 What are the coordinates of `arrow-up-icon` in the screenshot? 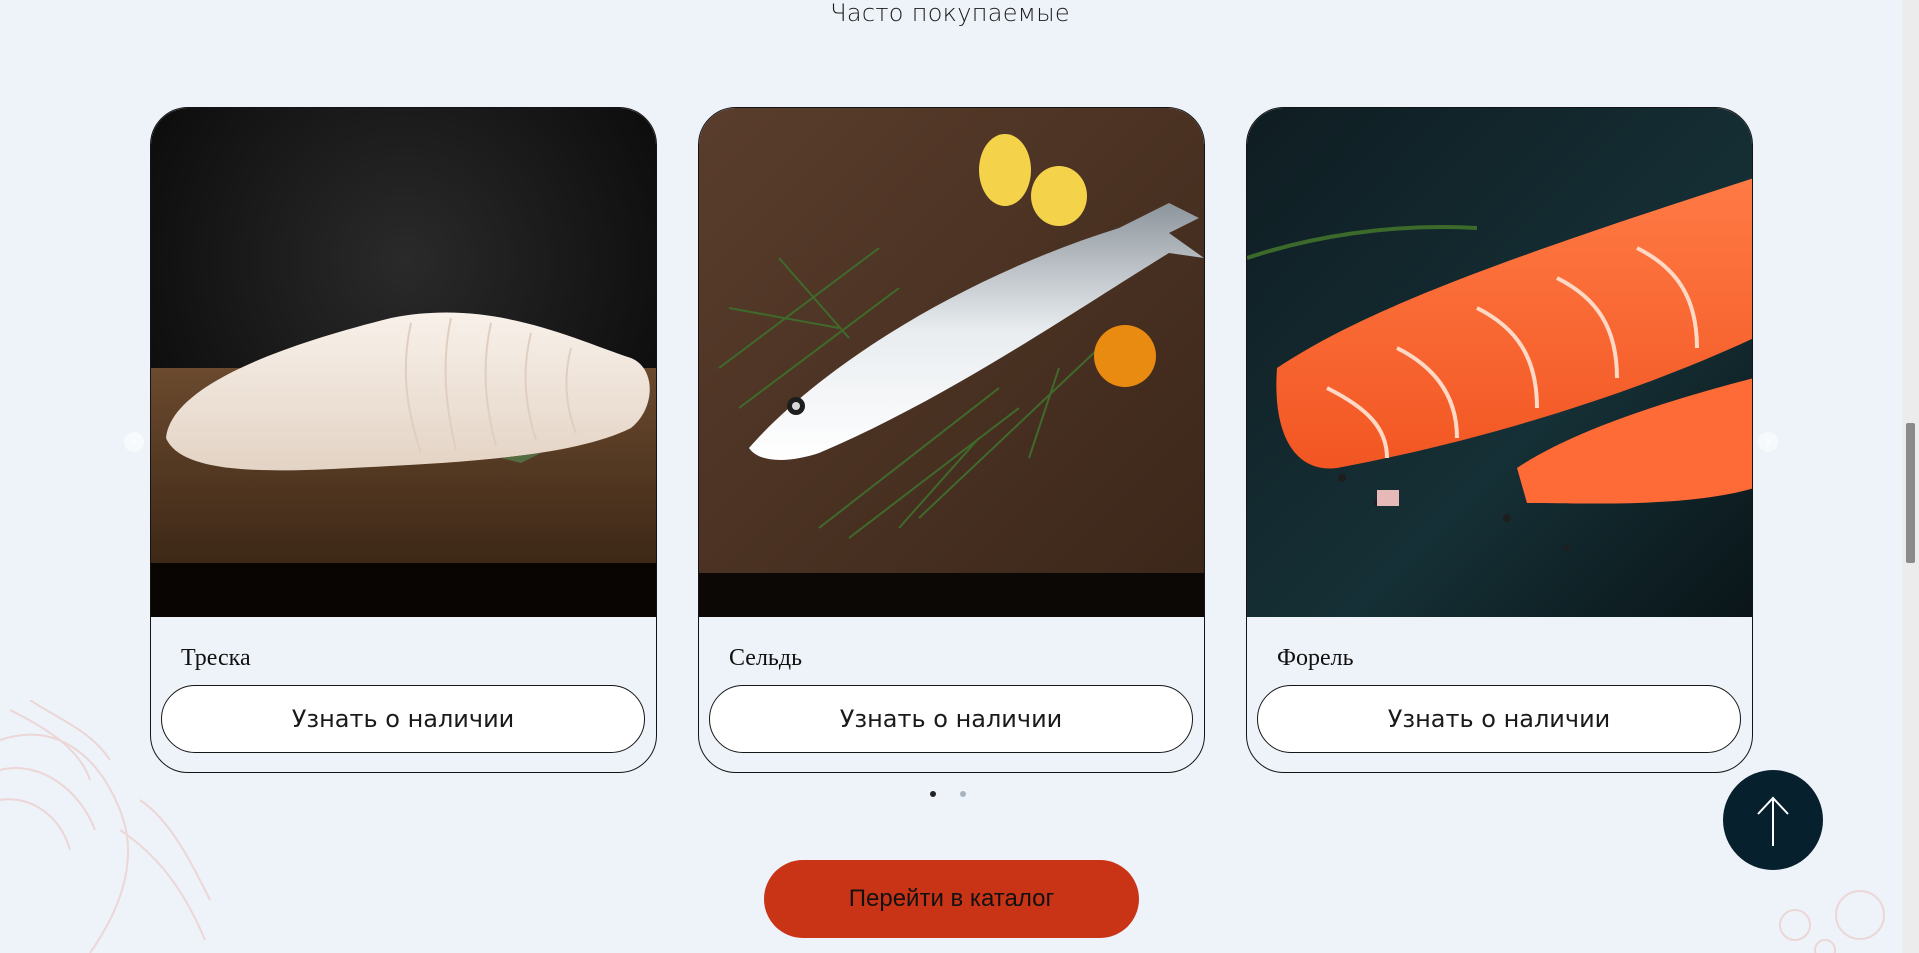 It's located at (1773, 821).